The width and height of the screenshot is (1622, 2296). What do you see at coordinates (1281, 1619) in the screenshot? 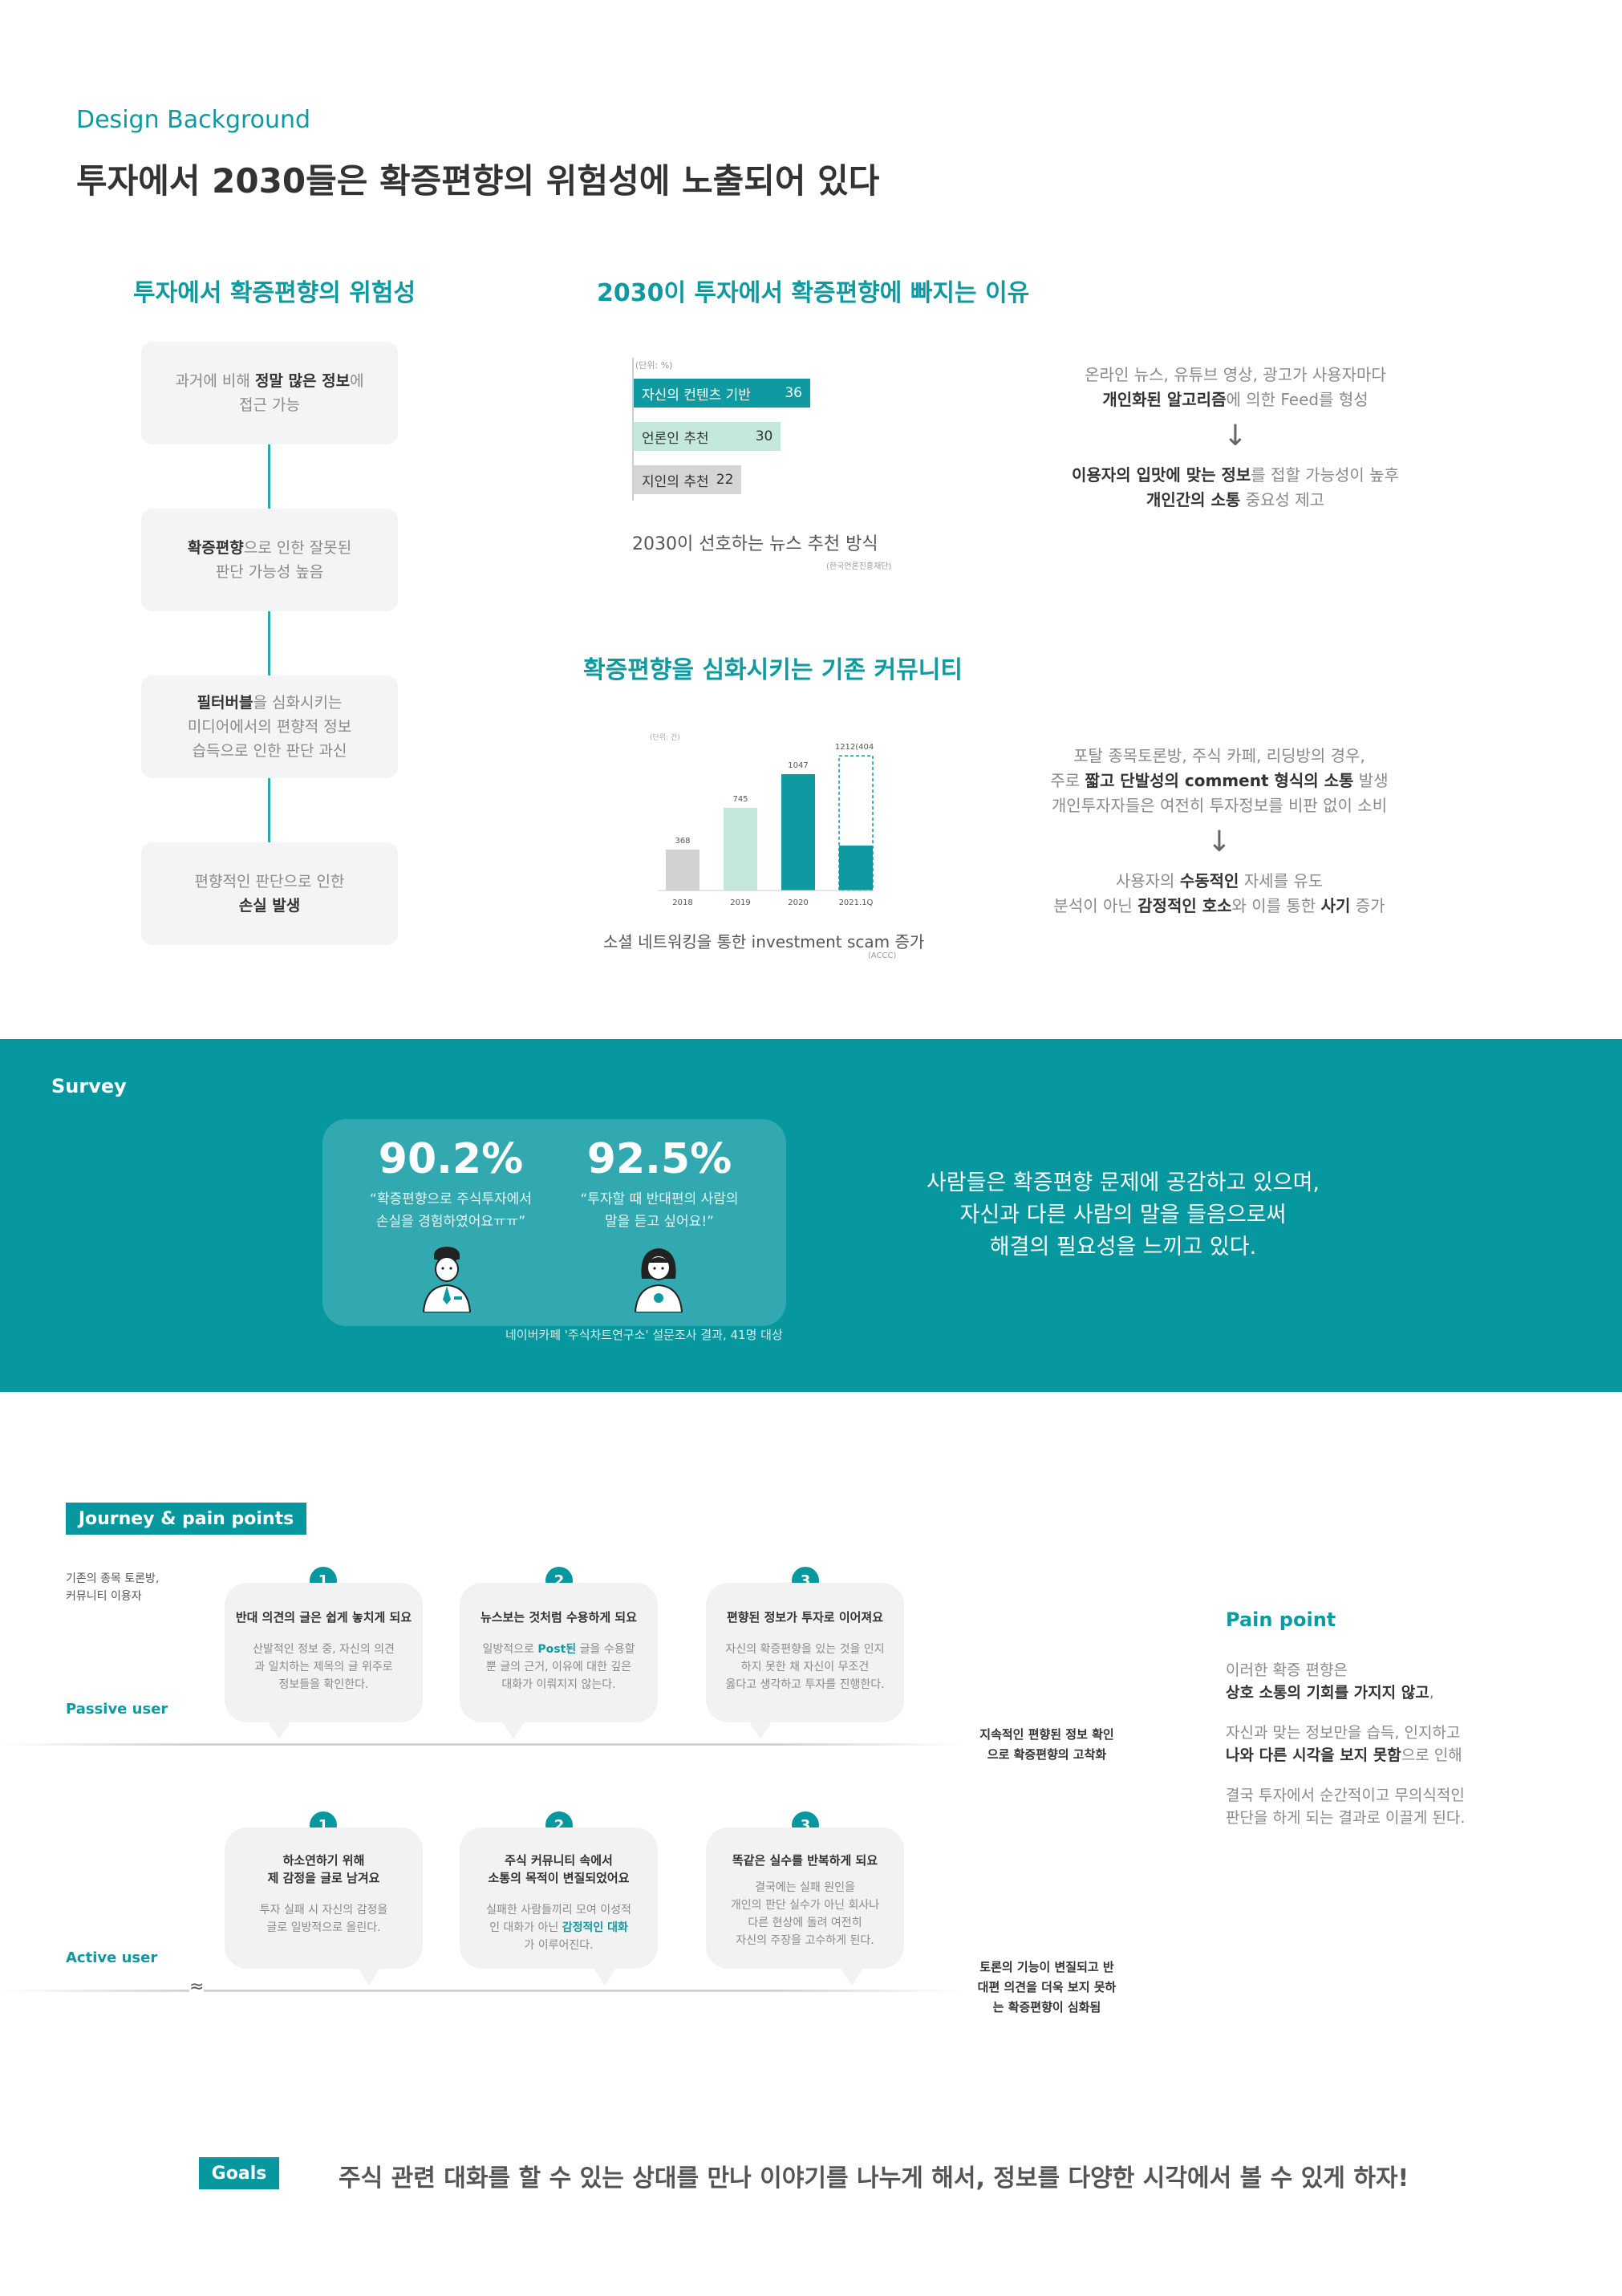
I see `pain-point-title: Pain point` at bounding box center [1281, 1619].